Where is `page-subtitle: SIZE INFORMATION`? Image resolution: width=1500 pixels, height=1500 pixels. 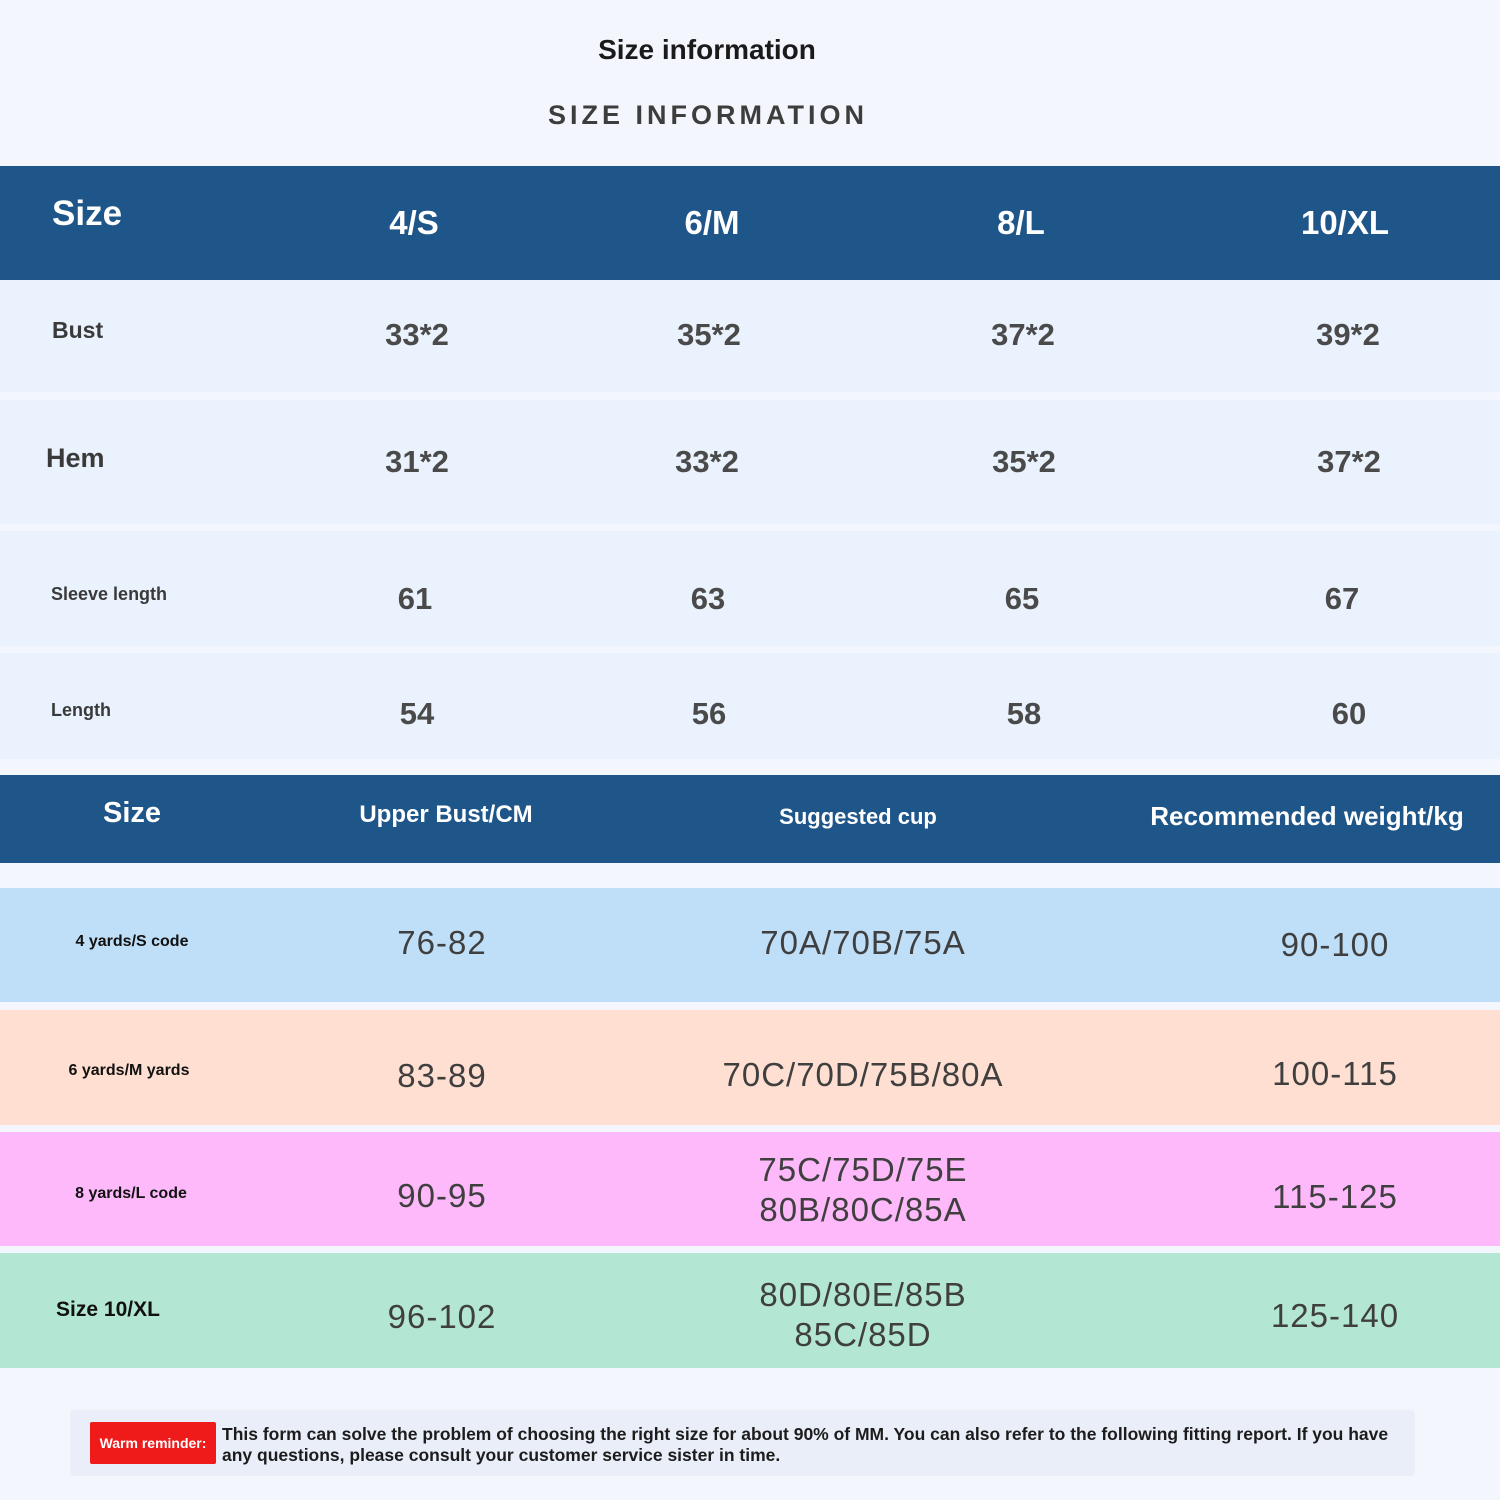 page-subtitle: SIZE INFORMATION is located at coordinates (708, 115).